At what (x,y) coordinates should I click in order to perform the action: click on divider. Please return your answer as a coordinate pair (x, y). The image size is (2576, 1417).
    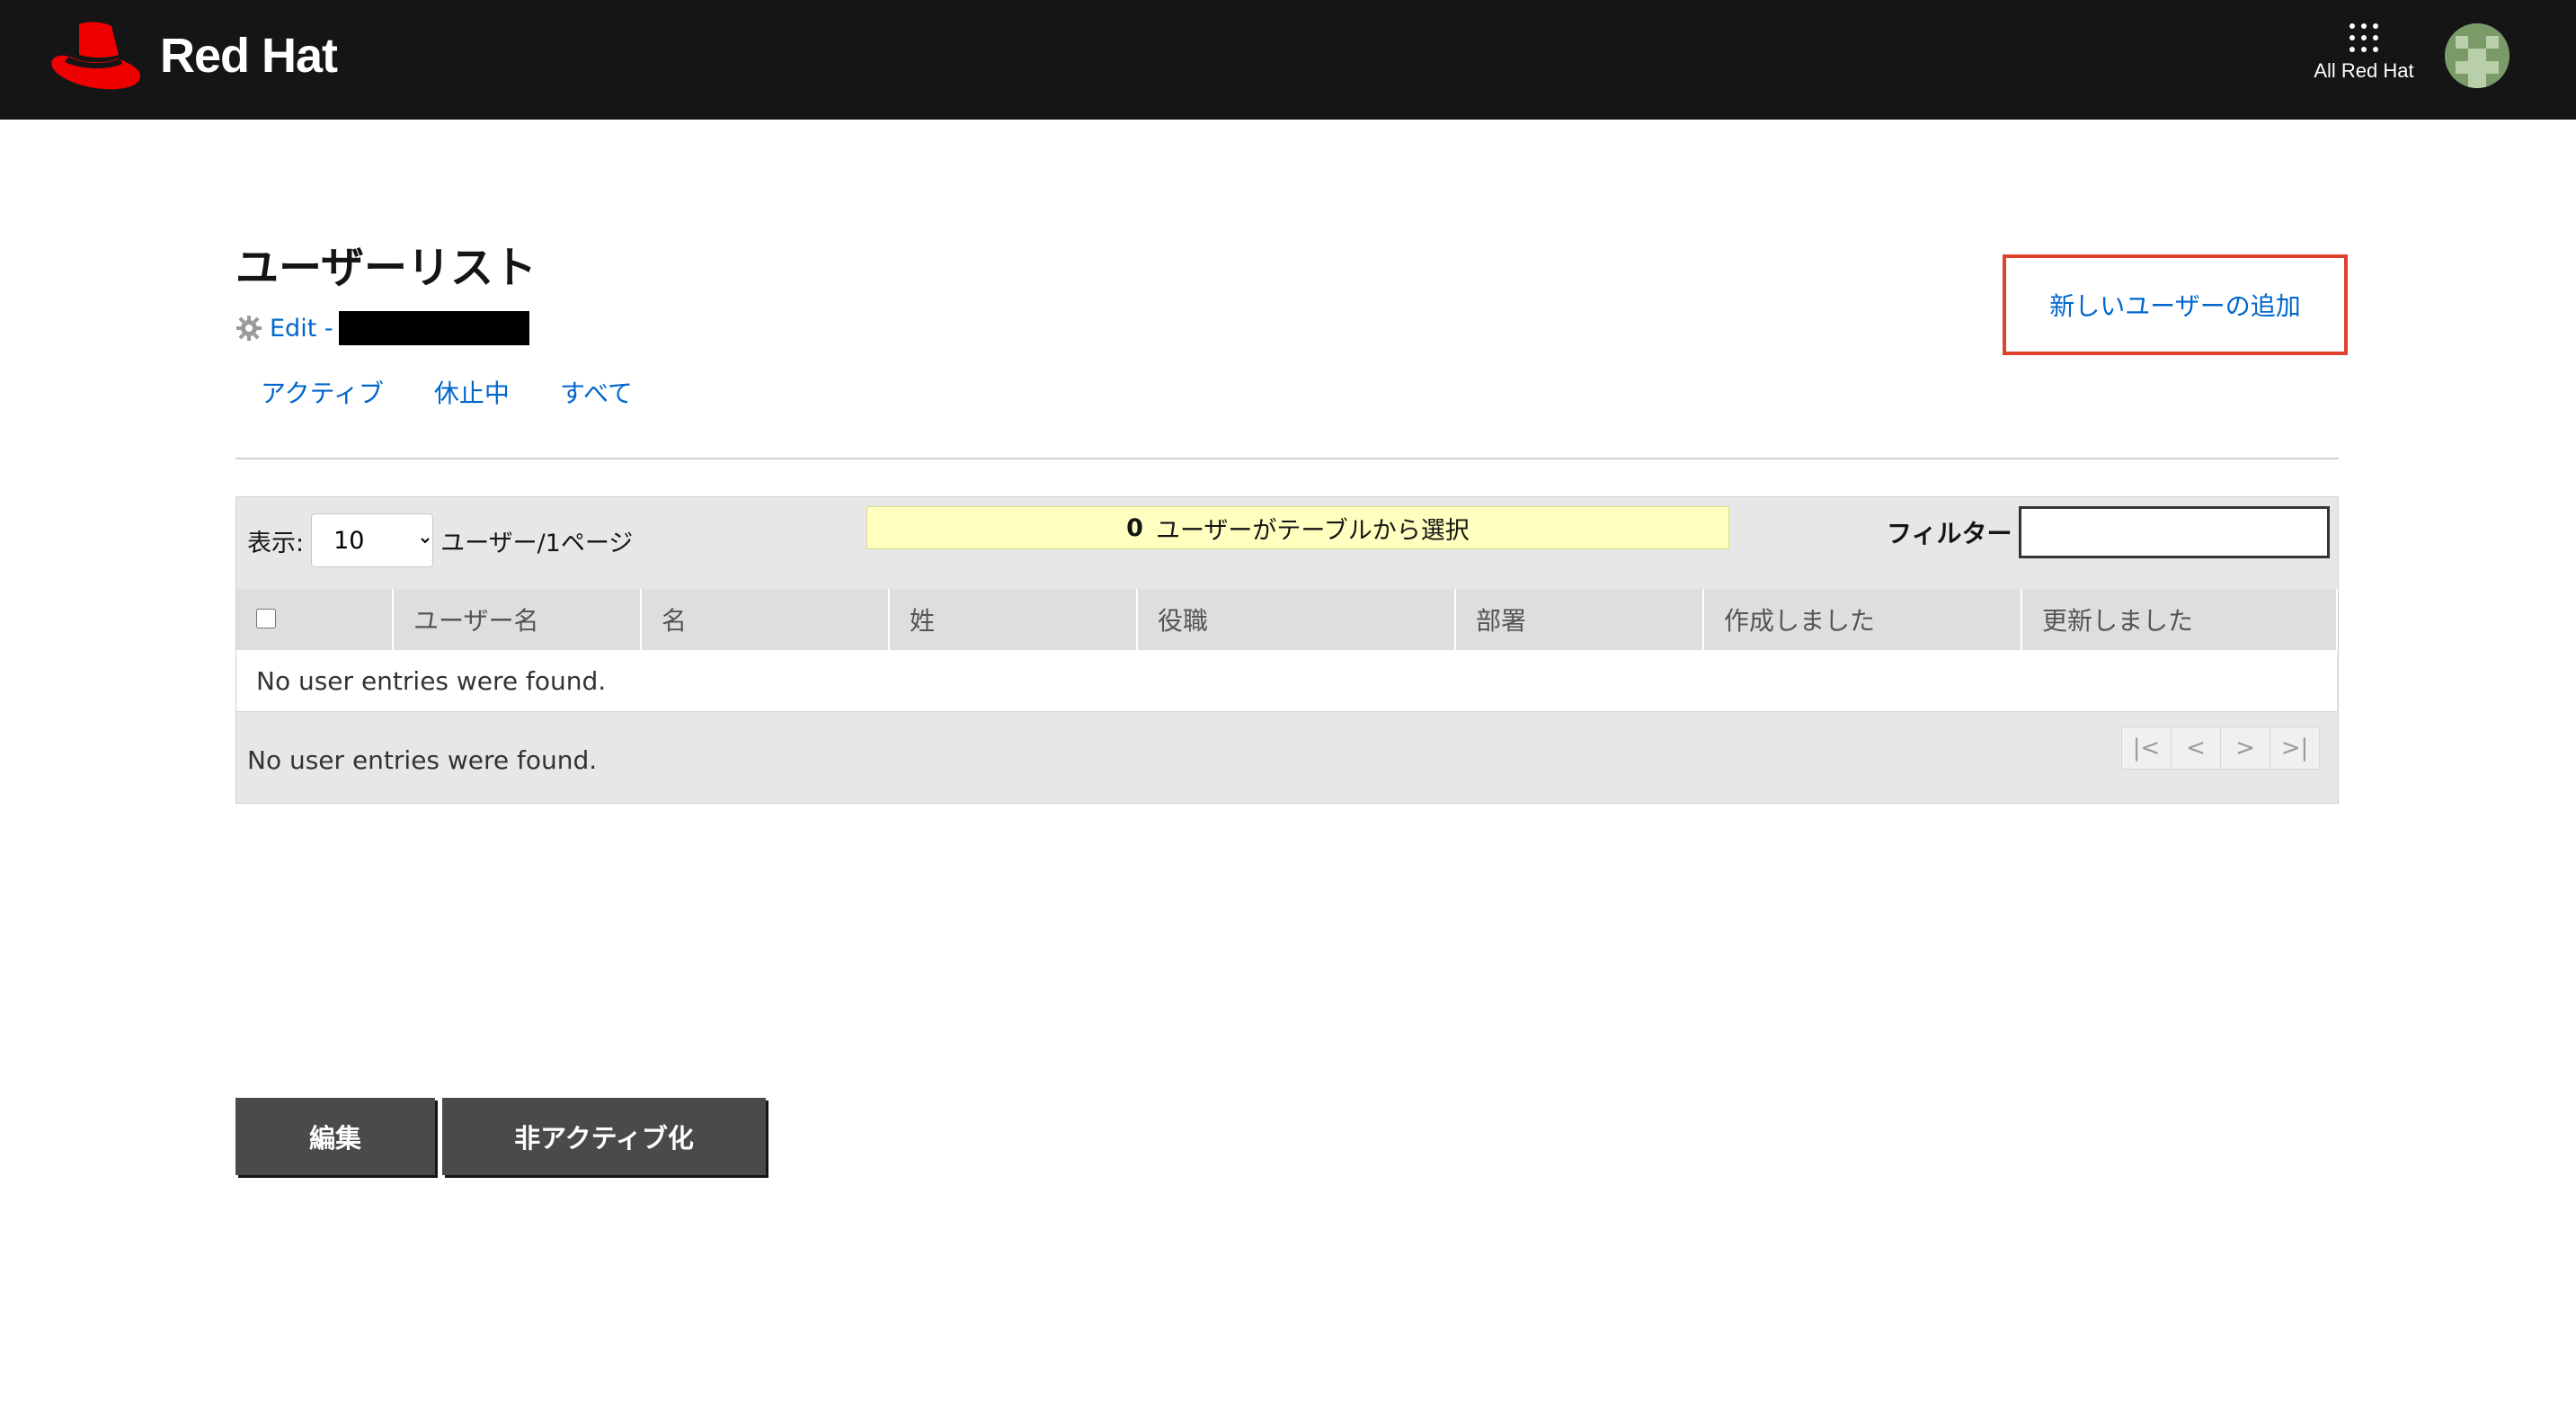
    Looking at the image, I should click on (1287, 459).